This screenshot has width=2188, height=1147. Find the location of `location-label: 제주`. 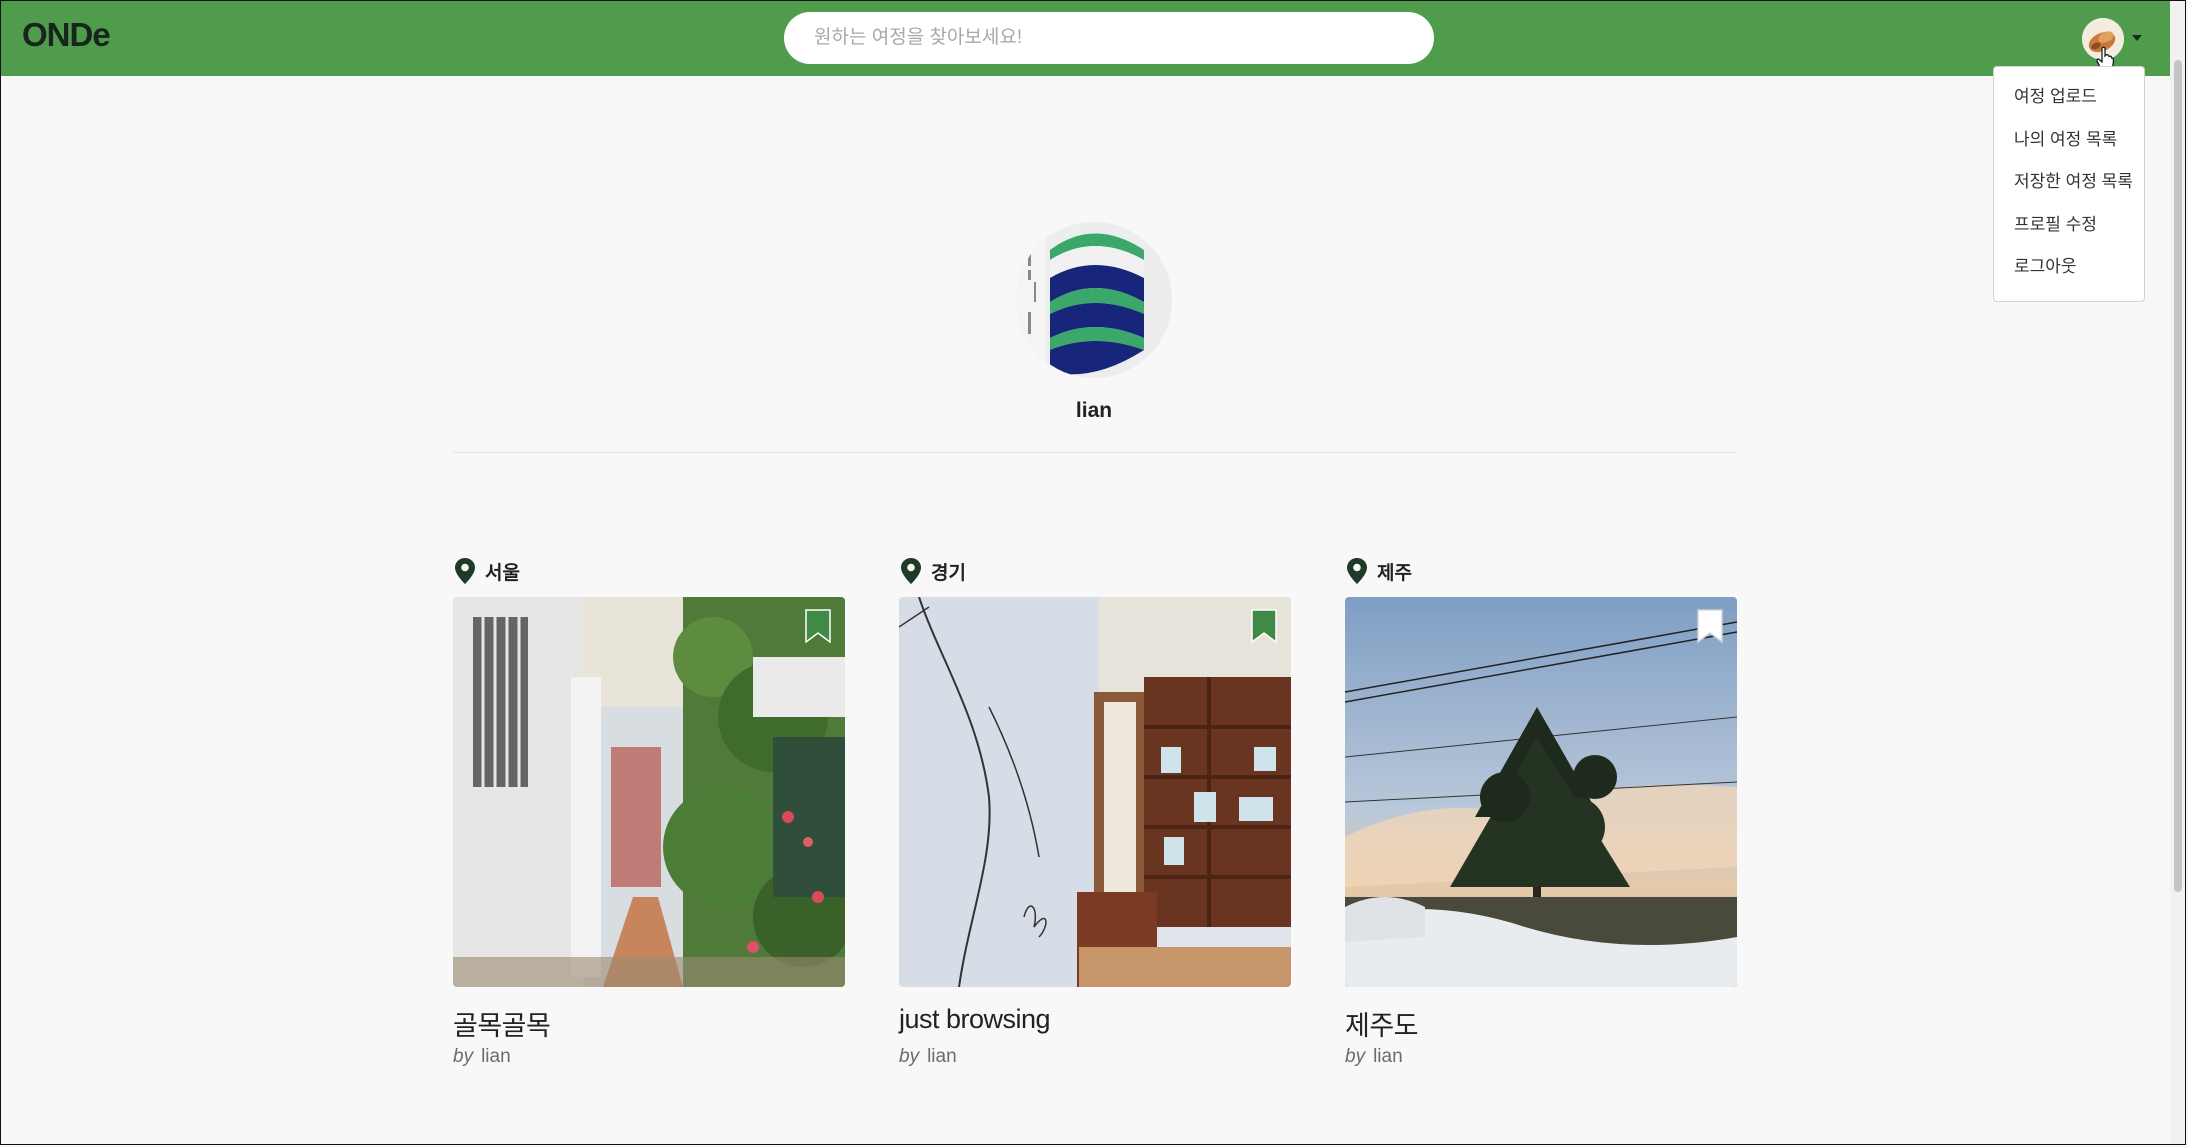

location-label: 제주 is located at coordinates (1394, 573).